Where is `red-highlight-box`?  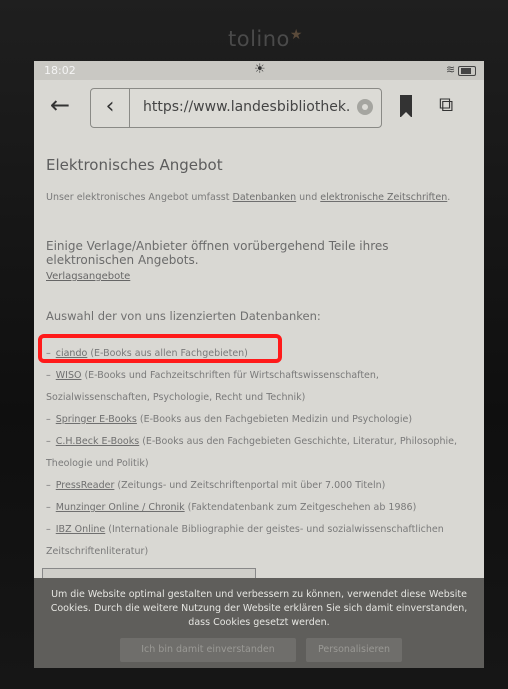 red-highlight-box is located at coordinates (160, 348).